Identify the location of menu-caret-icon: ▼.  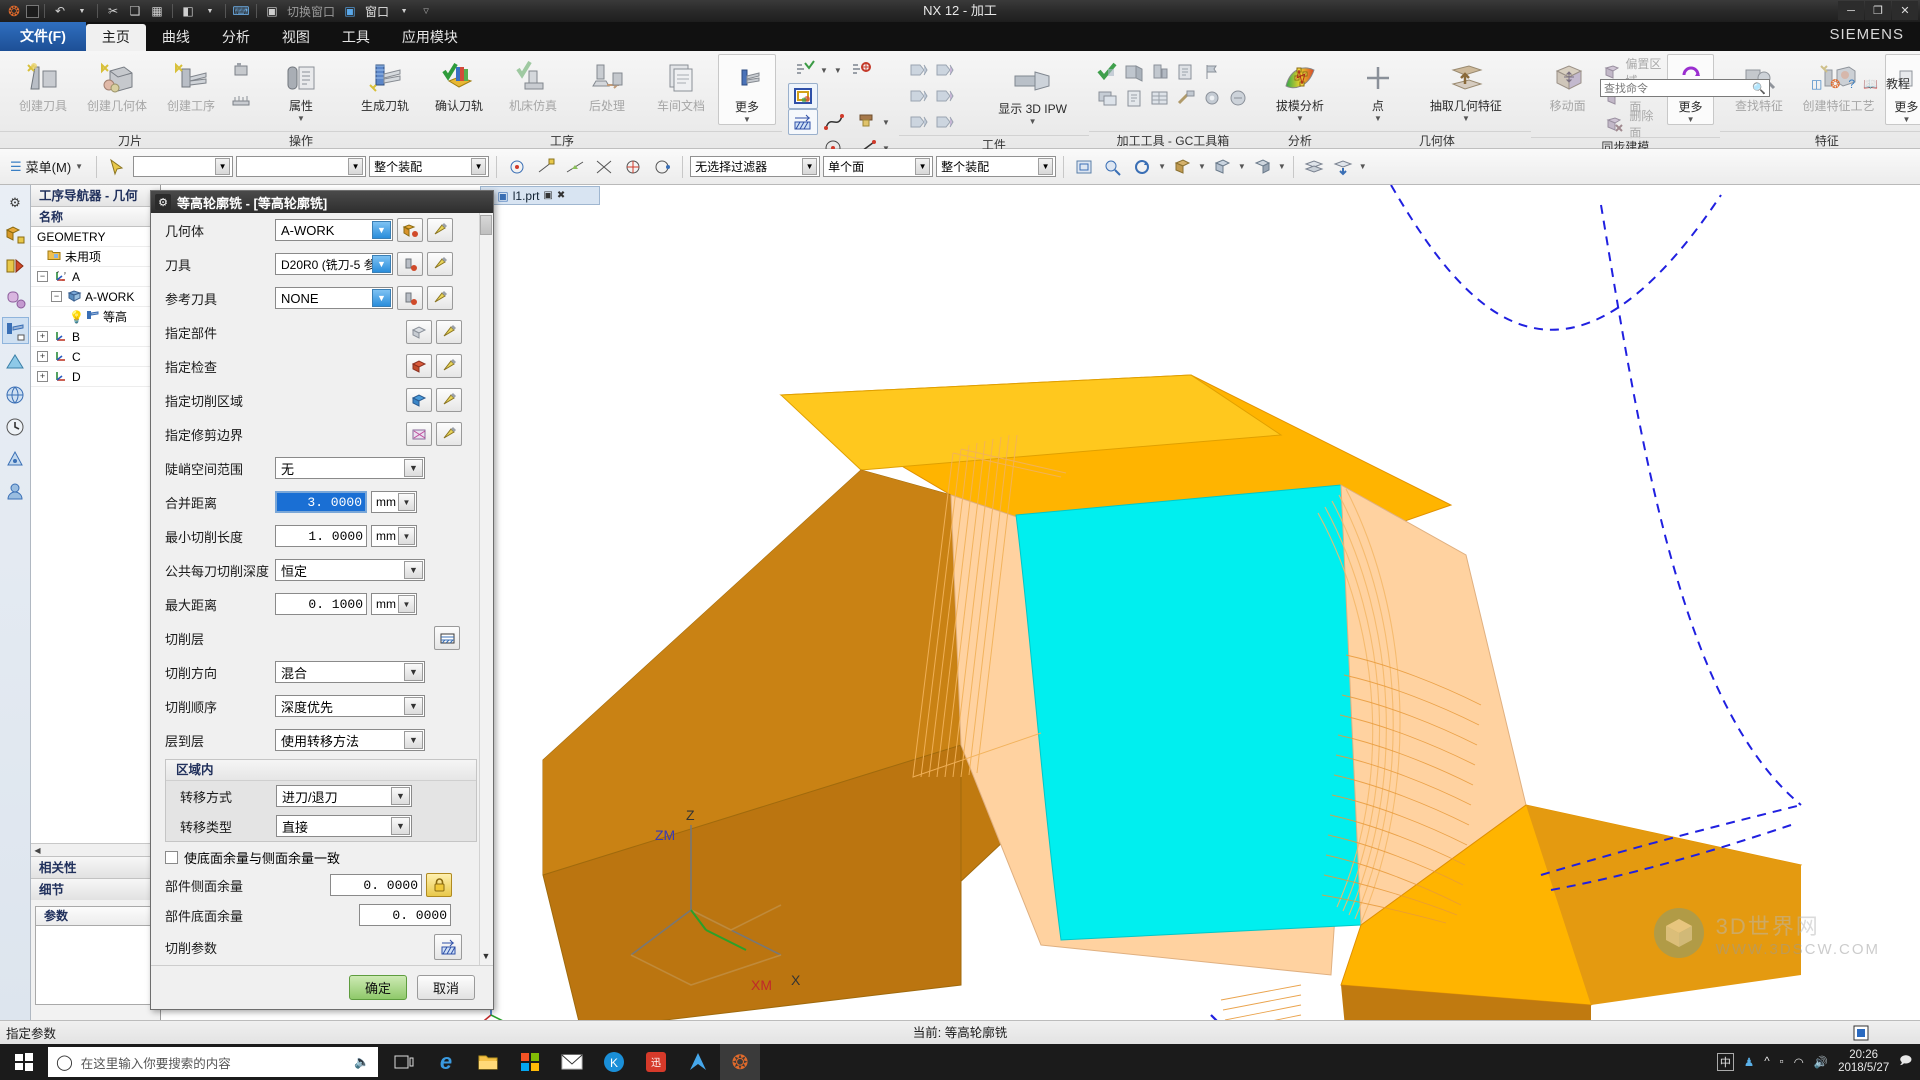
(79, 166).